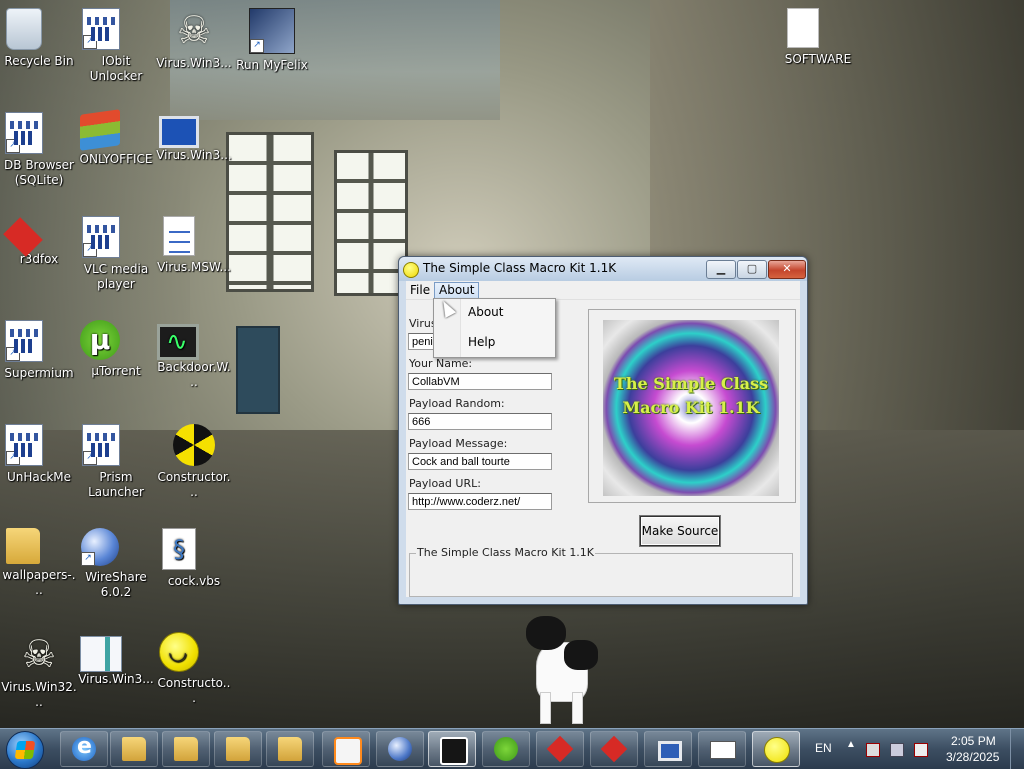 This screenshot has width=1024, height=769. Describe the element at coordinates (851, 744) in the screenshot. I see `show-hidden-icons-icon: ▲` at that location.